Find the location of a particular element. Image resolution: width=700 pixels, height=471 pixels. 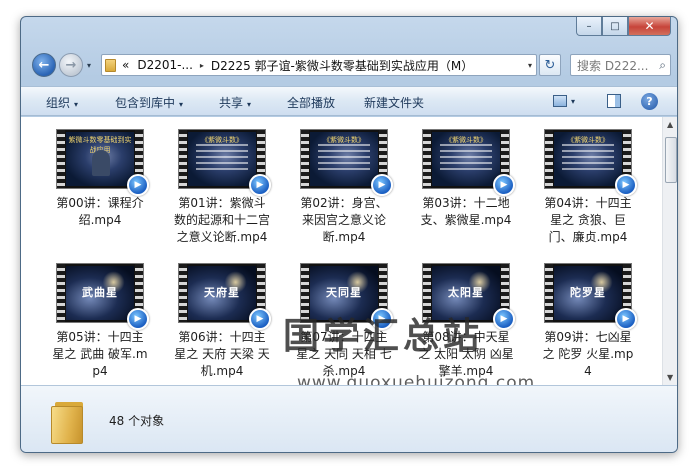

change-view-button: ▾ is located at coordinates (564, 101).